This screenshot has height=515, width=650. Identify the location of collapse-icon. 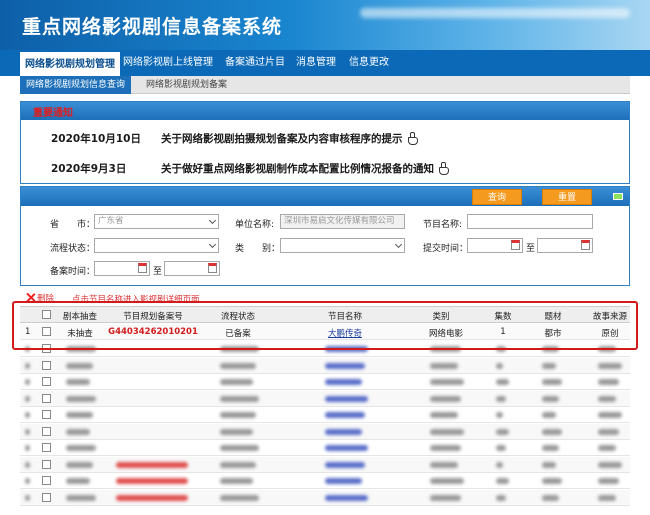
(618, 196).